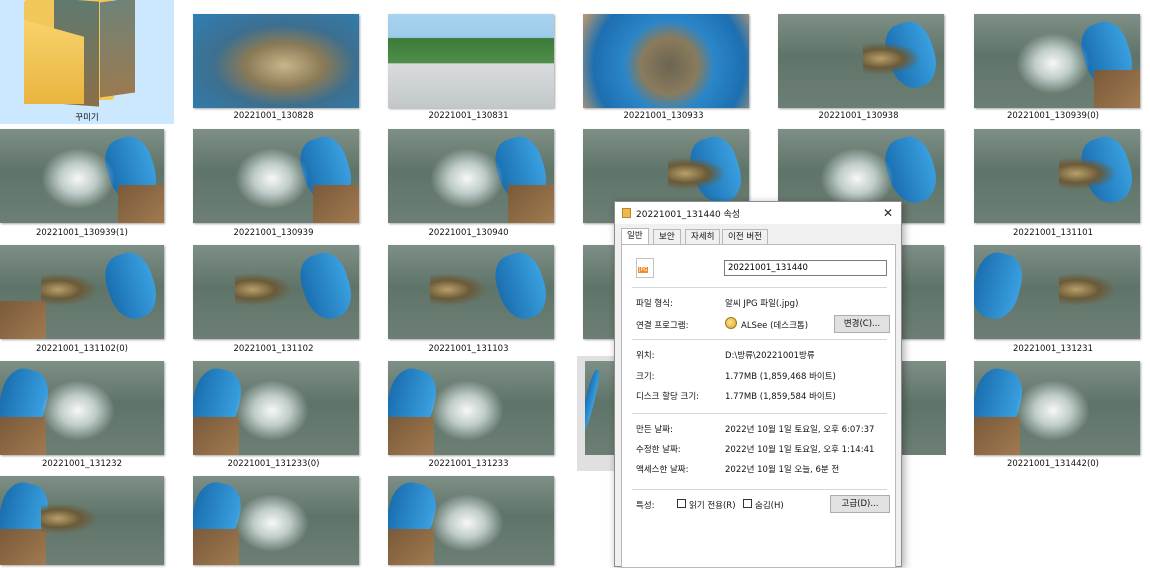  Describe the element at coordinates (273, 298) in the screenshot. I see `file-tile: 20221001_131102` at that location.